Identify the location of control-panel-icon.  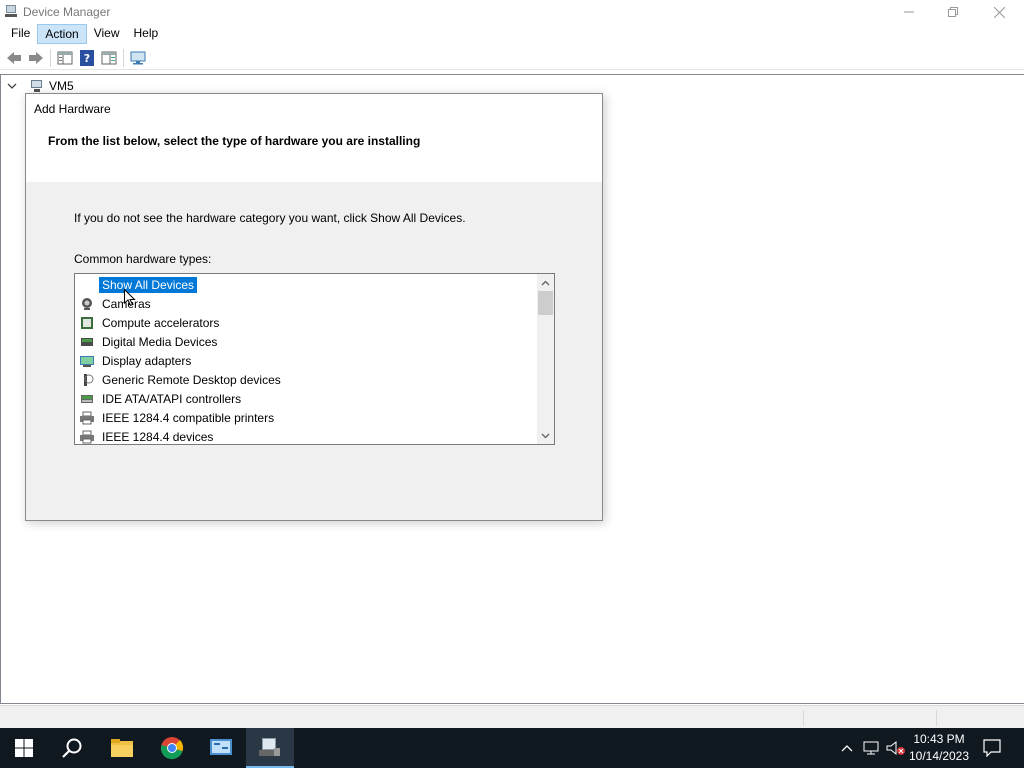
(221, 747).